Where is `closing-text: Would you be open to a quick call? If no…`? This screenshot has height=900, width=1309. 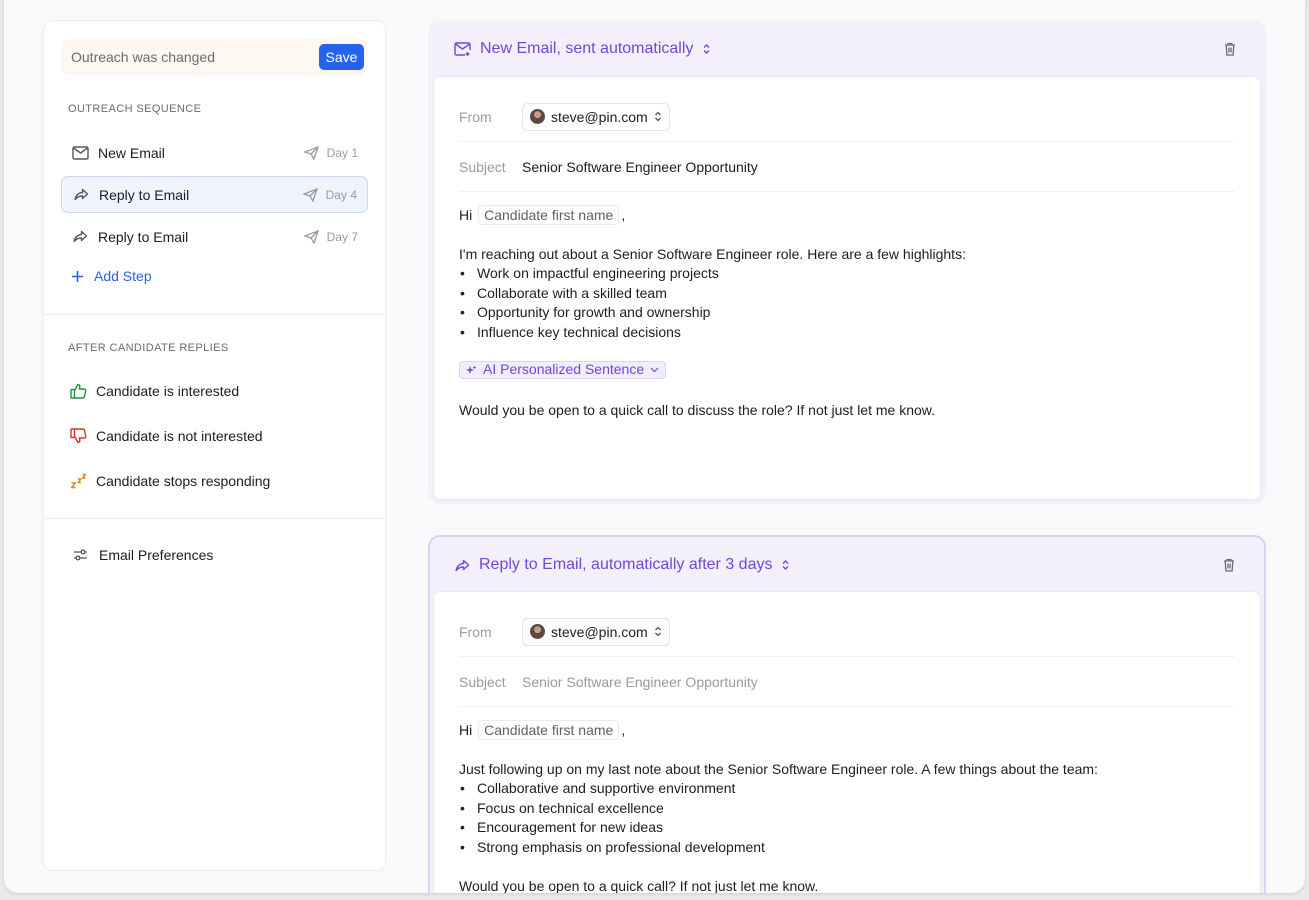 closing-text: Would you be open to a quick call? If no… is located at coordinates (639, 885).